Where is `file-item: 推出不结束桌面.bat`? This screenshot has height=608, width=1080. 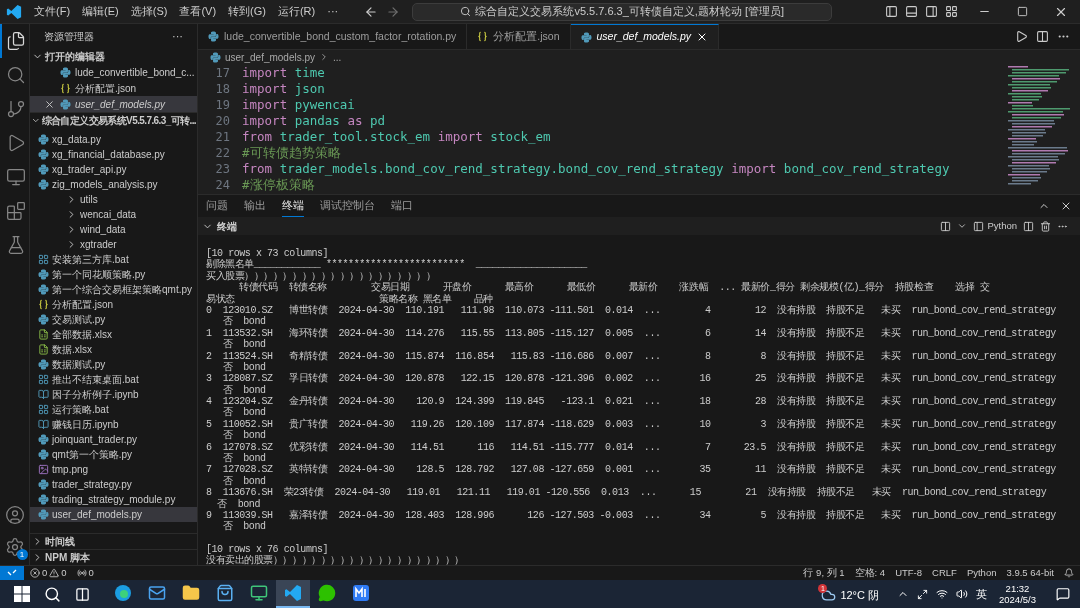
file-item: 推出不结束桌面.bat is located at coordinates (113, 379).